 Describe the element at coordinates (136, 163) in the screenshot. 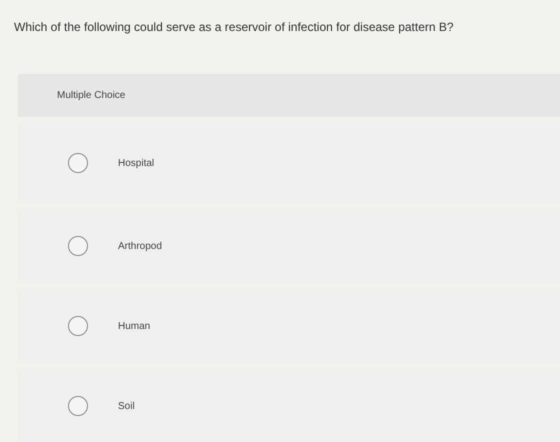

I see `option-label: Hospital` at that location.